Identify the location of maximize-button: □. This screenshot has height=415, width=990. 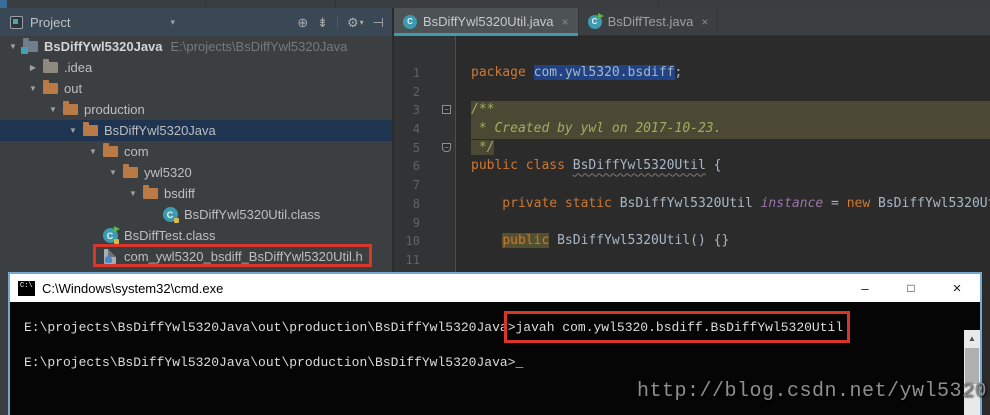
(911, 288).